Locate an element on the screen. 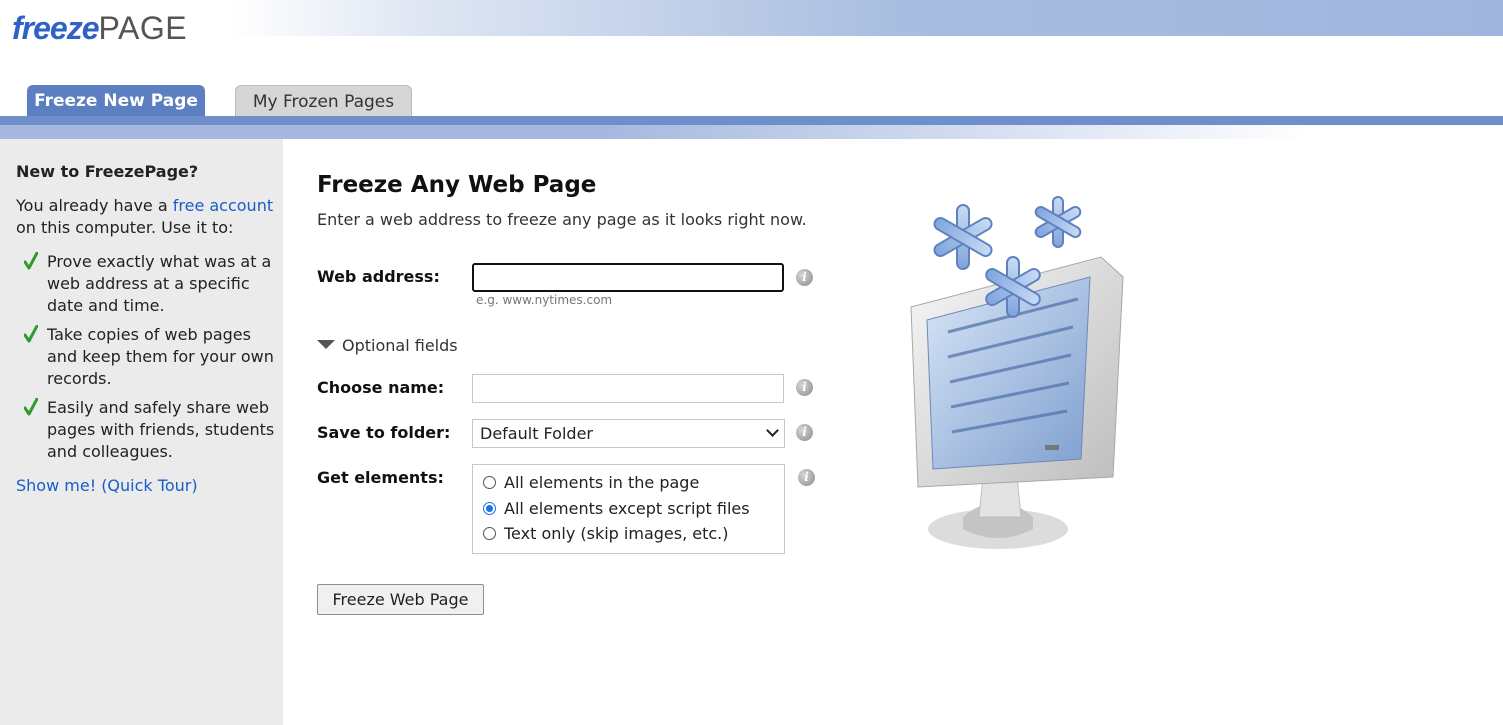  web-address-label: Web address: is located at coordinates (378, 276).